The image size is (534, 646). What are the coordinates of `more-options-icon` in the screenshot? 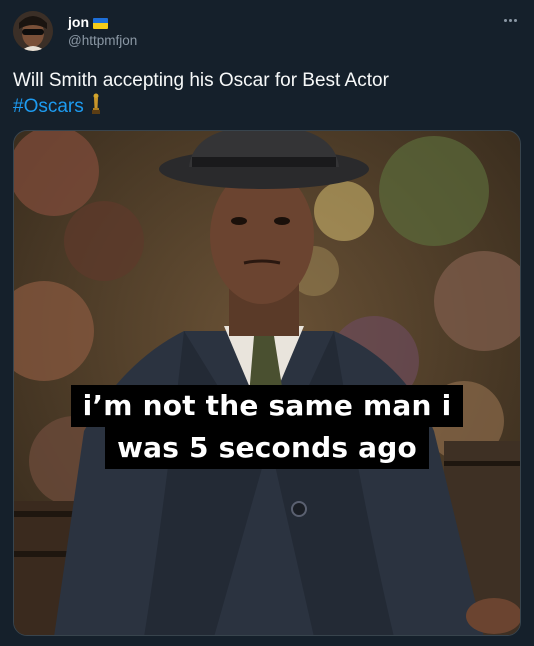 It's located at (510, 20).